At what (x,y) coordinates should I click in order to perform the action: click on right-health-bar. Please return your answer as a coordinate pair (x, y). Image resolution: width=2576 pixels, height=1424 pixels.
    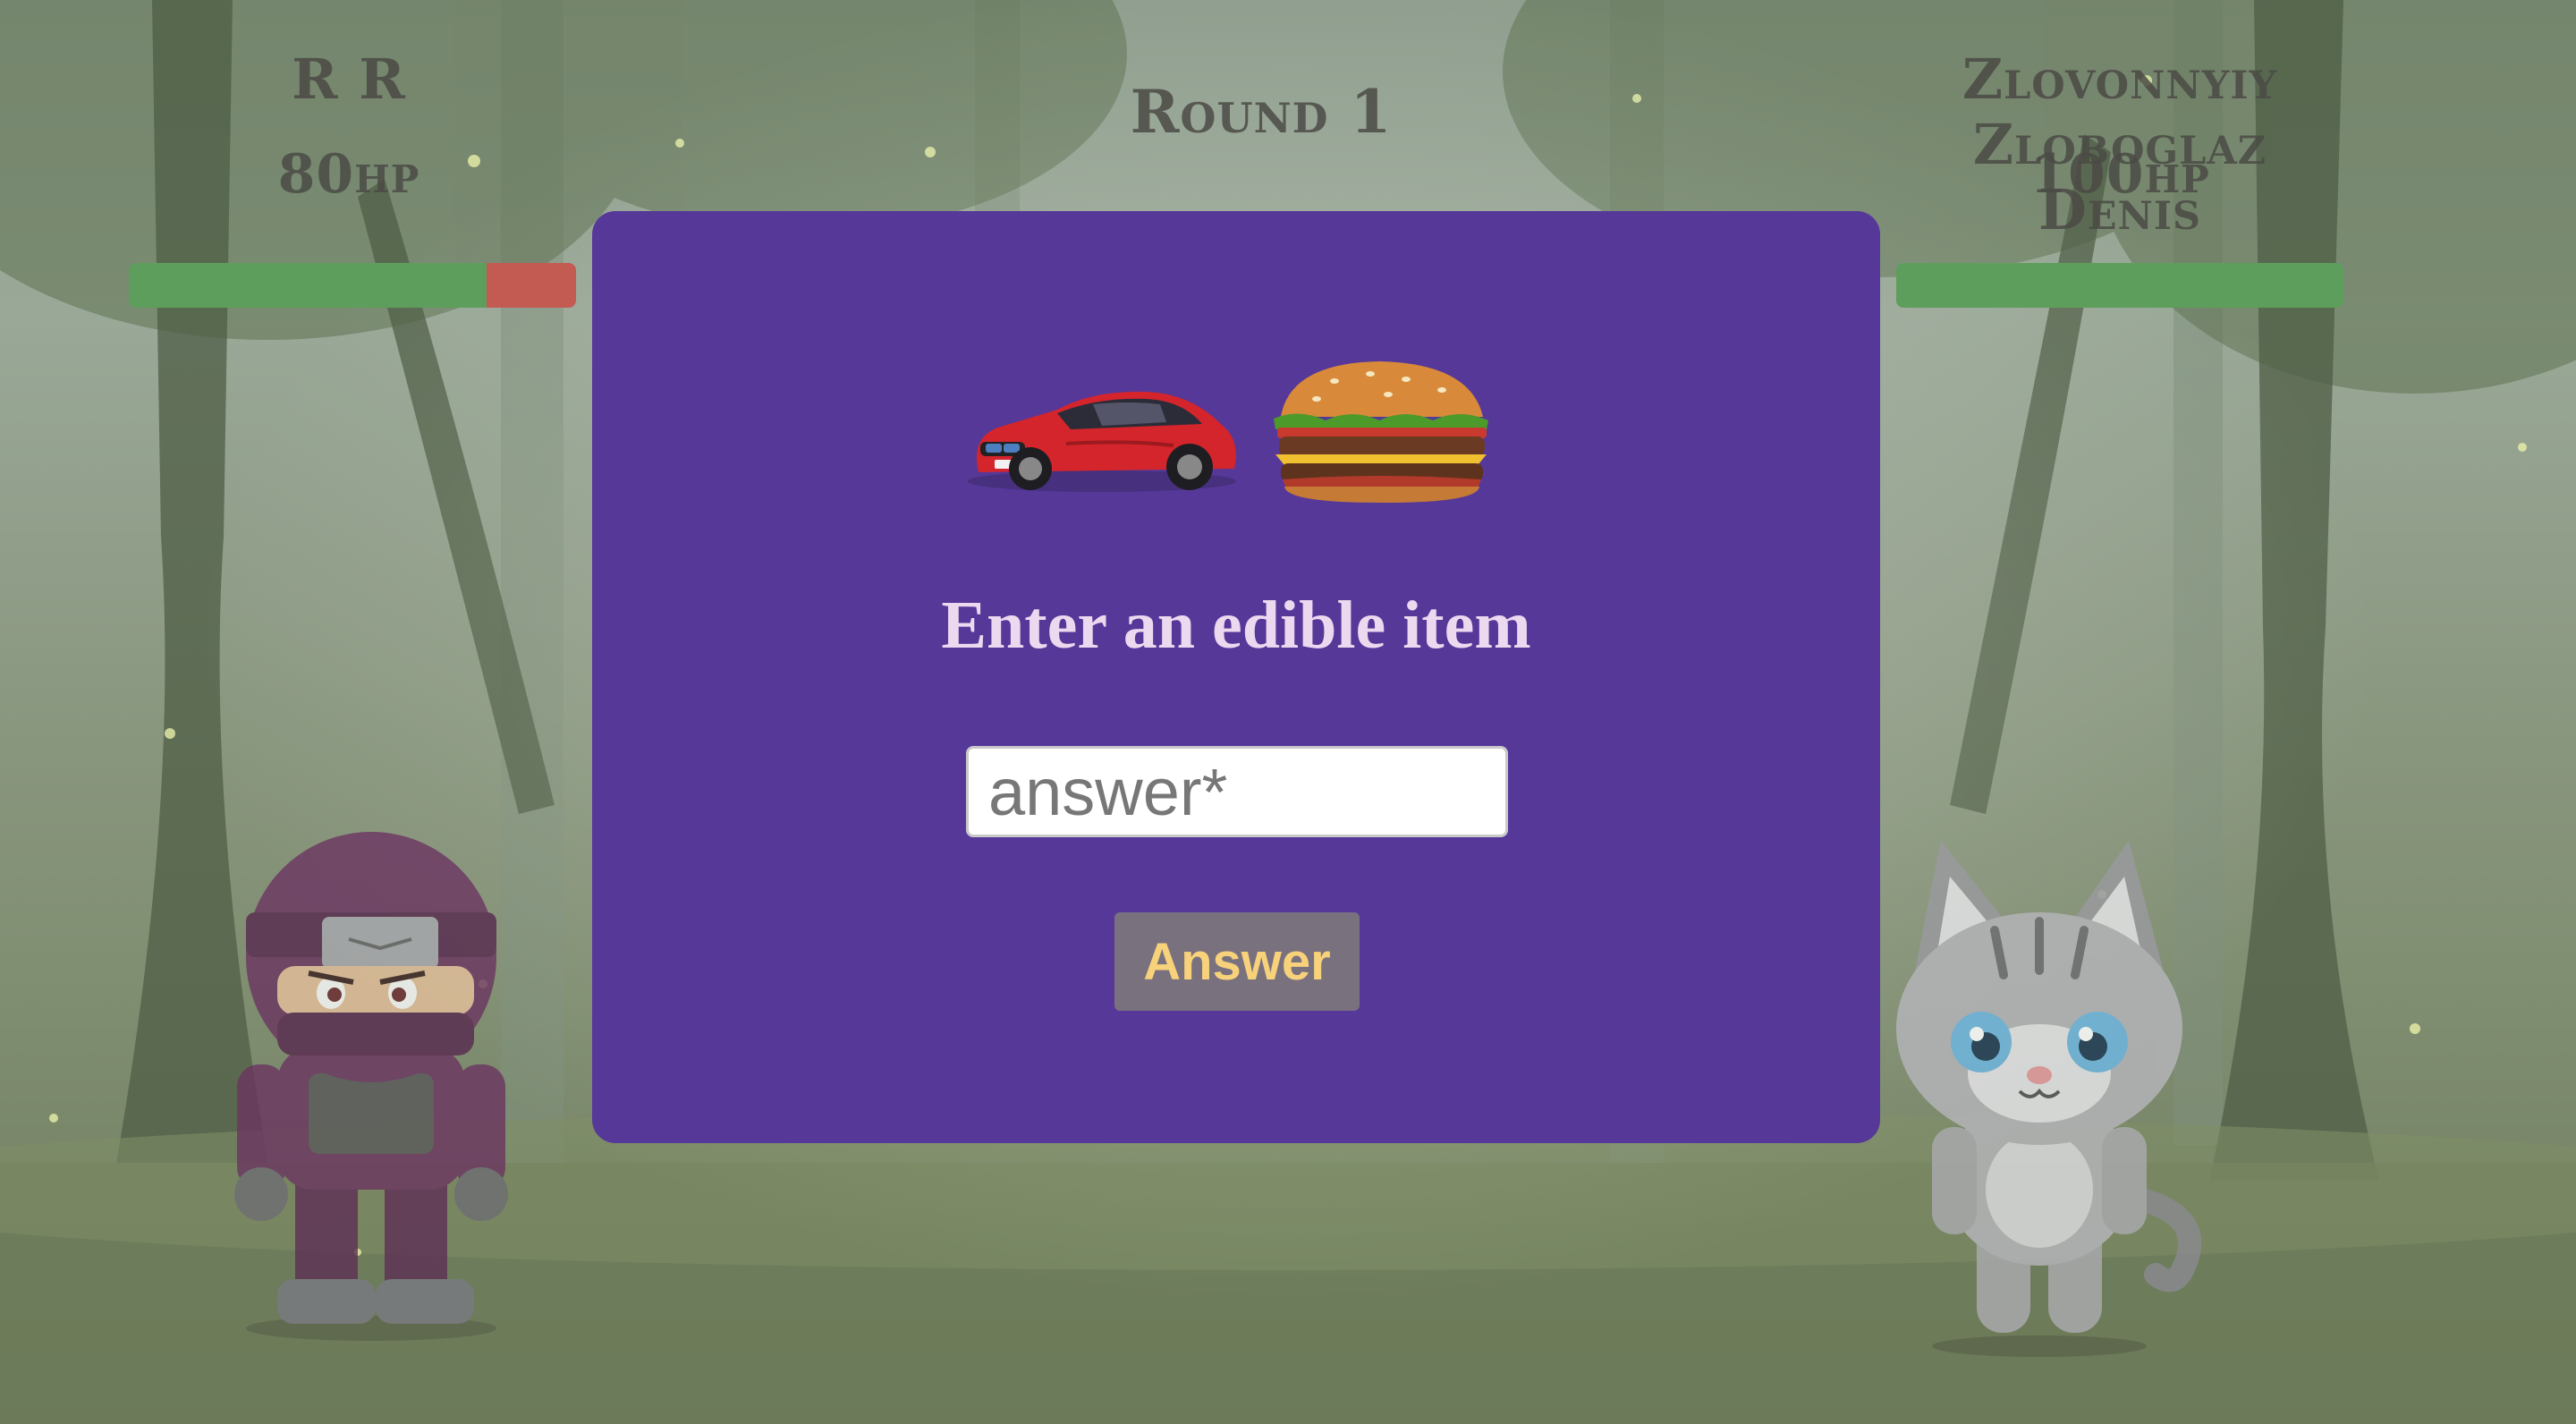
    Looking at the image, I should click on (2119, 285).